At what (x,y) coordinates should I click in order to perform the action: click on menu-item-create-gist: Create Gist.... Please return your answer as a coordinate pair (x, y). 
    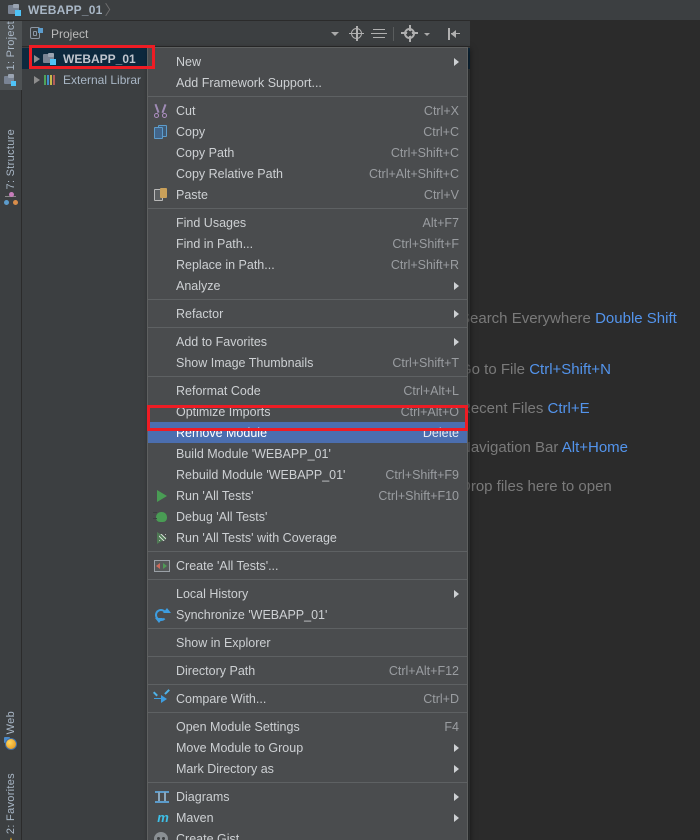
    Looking at the image, I should click on (307, 834).